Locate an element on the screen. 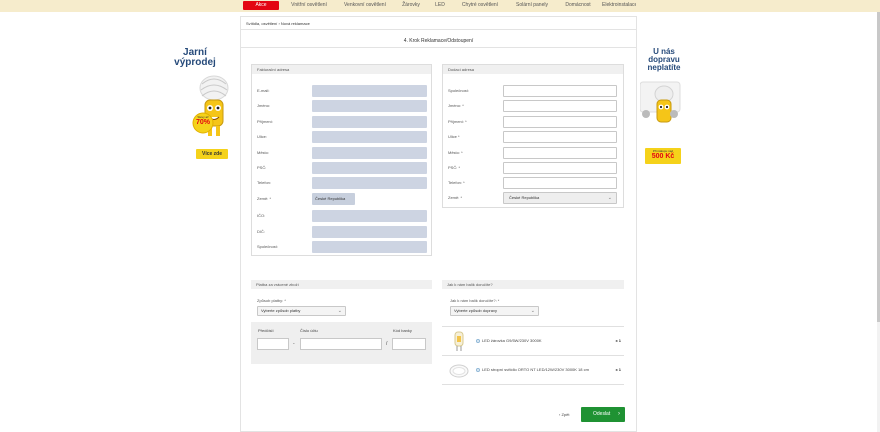  account-prefix-label: Předčíslí is located at coordinates (266, 330).